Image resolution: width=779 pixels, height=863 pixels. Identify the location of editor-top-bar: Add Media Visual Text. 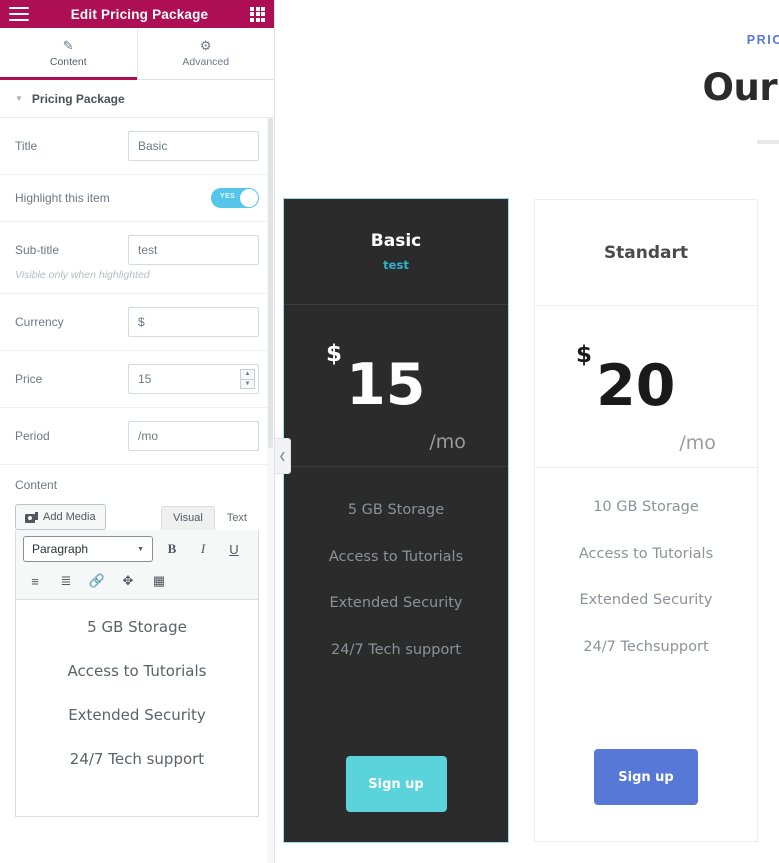
(137, 515).